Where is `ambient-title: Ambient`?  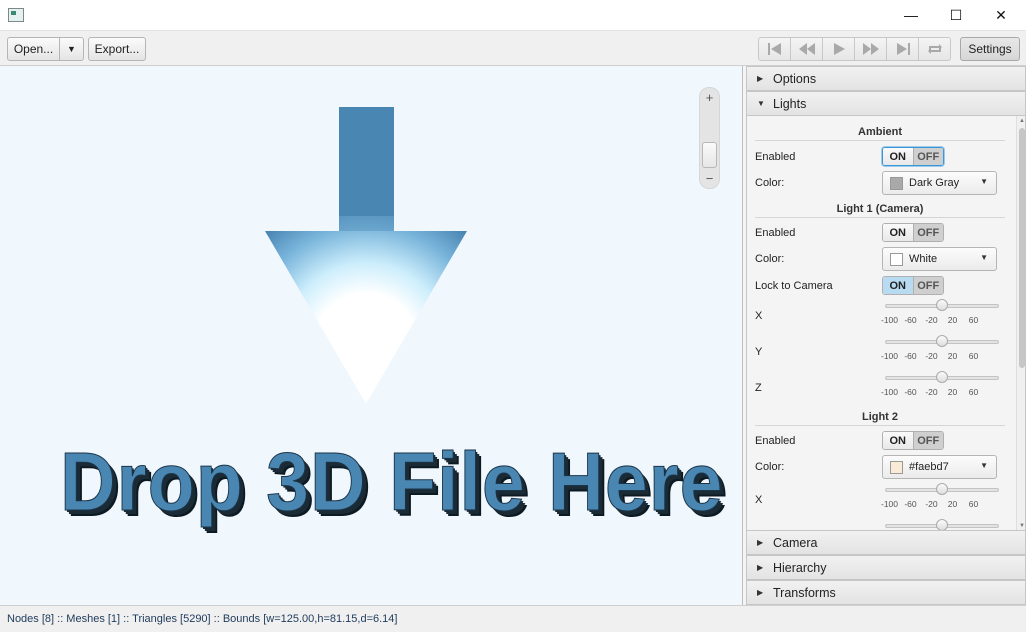
ambient-title: Ambient is located at coordinates (880, 133).